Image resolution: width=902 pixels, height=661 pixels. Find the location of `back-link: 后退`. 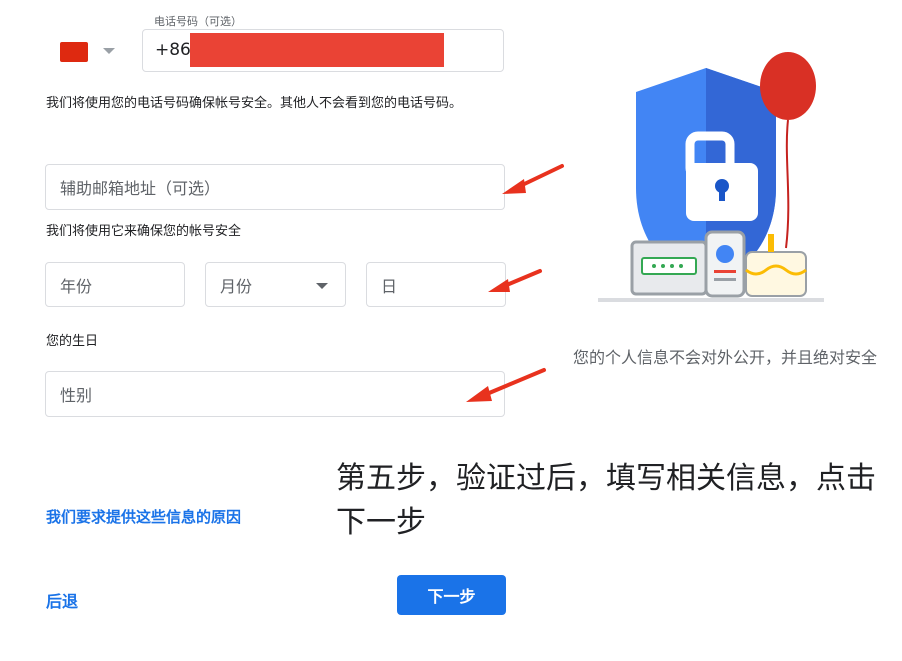

back-link: 后退 is located at coordinates (62, 600).